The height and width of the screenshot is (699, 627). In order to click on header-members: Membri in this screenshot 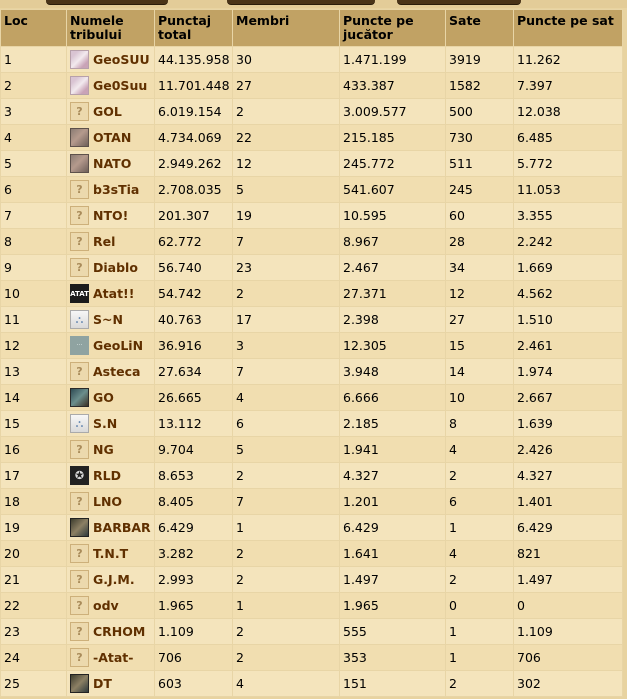, I will do `click(286, 28)`.